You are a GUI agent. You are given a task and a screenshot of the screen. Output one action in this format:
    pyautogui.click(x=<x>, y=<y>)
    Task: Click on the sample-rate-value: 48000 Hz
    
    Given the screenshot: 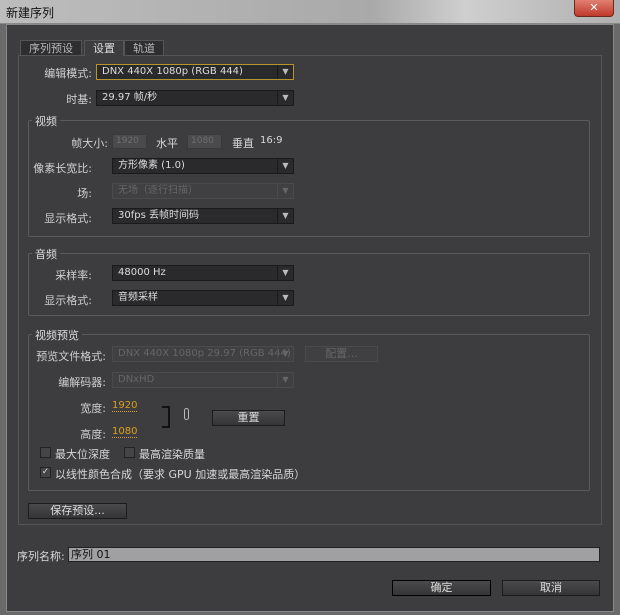 What is the action you would take?
    pyautogui.click(x=142, y=272)
    